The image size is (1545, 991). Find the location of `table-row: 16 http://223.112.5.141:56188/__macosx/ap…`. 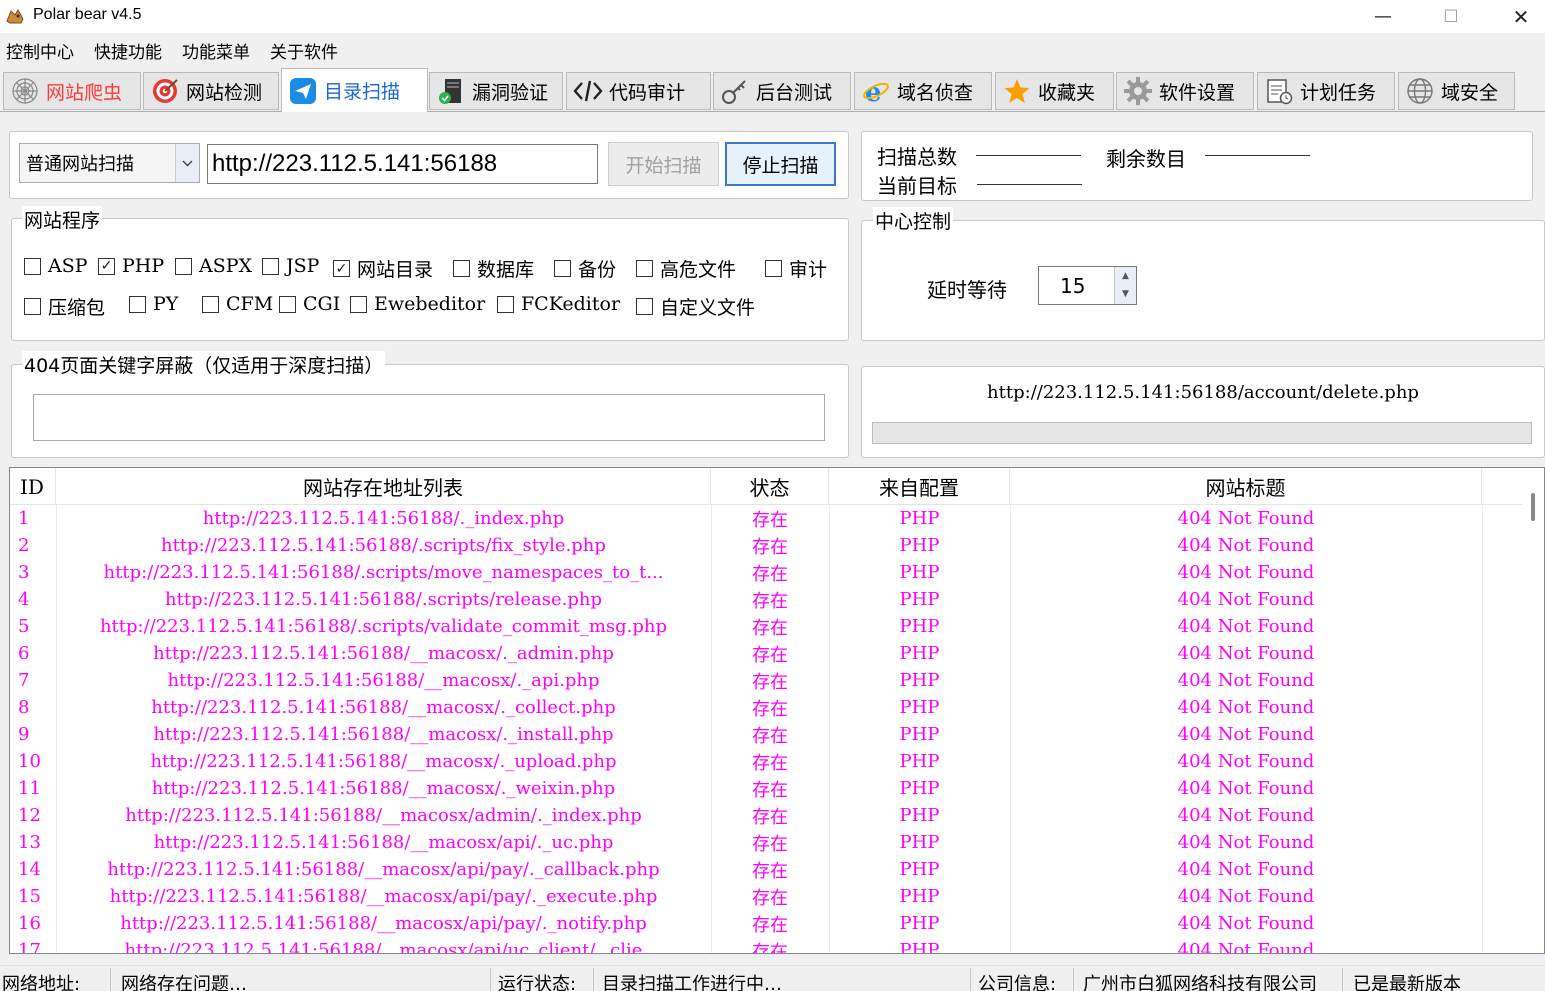

table-row: 16 http://223.112.5.141:56188/__macosx/ap… is located at coordinates (765, 923).